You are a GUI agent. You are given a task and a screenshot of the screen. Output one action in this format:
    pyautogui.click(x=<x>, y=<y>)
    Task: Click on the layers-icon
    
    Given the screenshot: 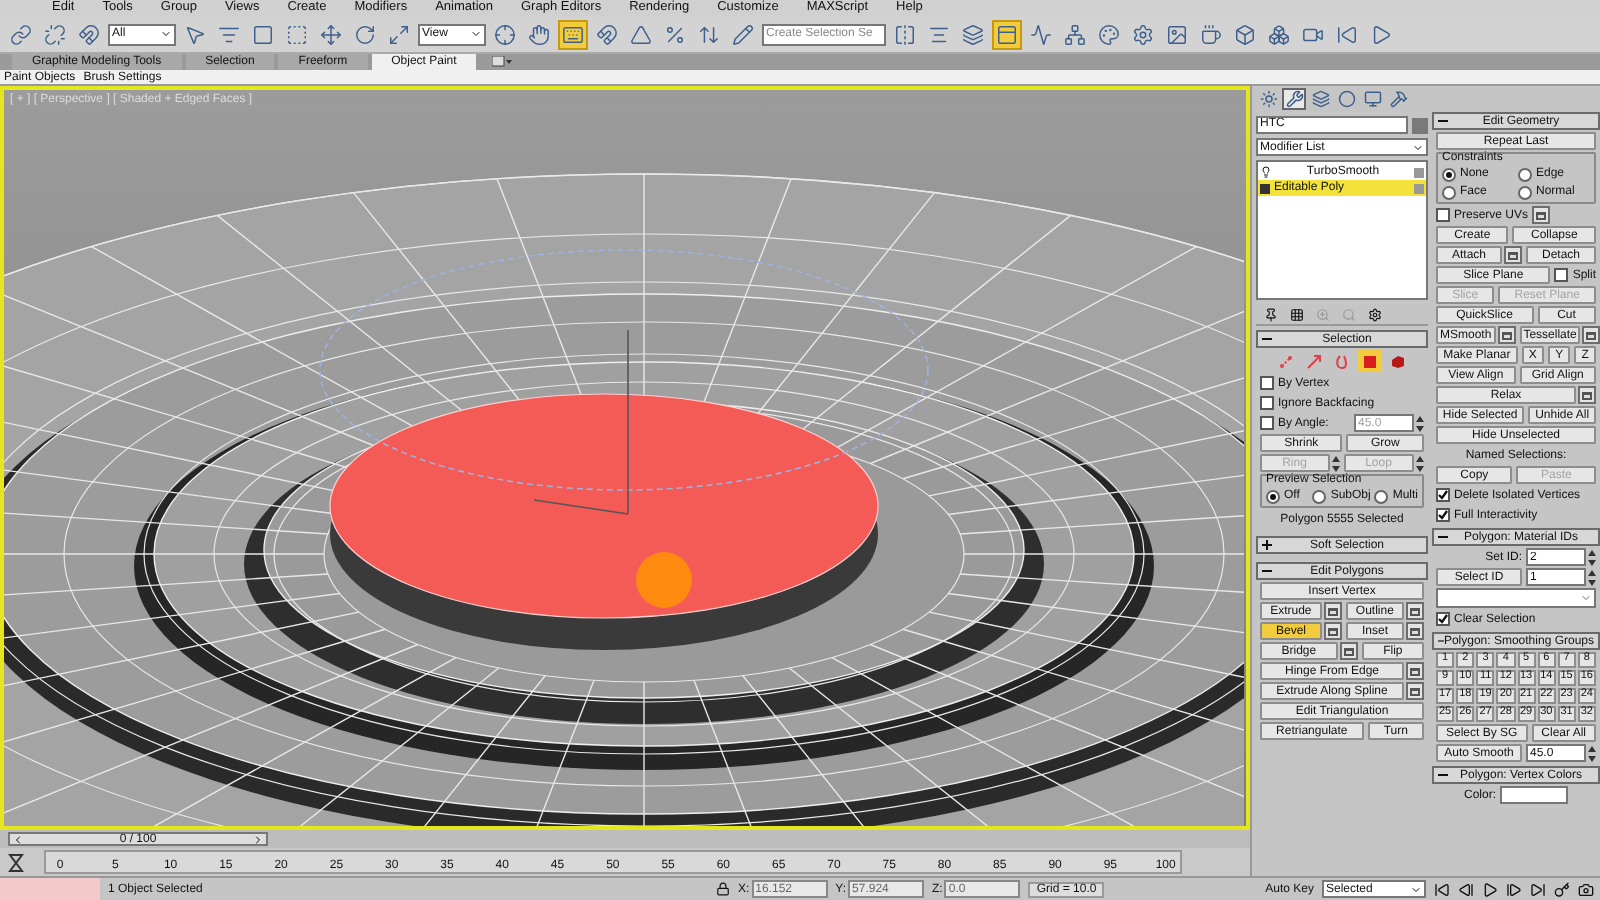 What is the action you would take?
    pyautogui.click(x=973, y=34)
    